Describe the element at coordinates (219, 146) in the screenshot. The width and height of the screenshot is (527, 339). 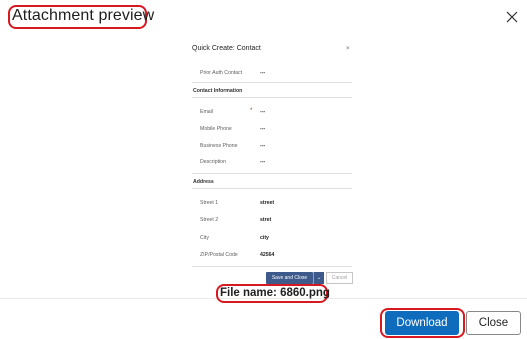
I see `field-label: Business Phone` at that location.